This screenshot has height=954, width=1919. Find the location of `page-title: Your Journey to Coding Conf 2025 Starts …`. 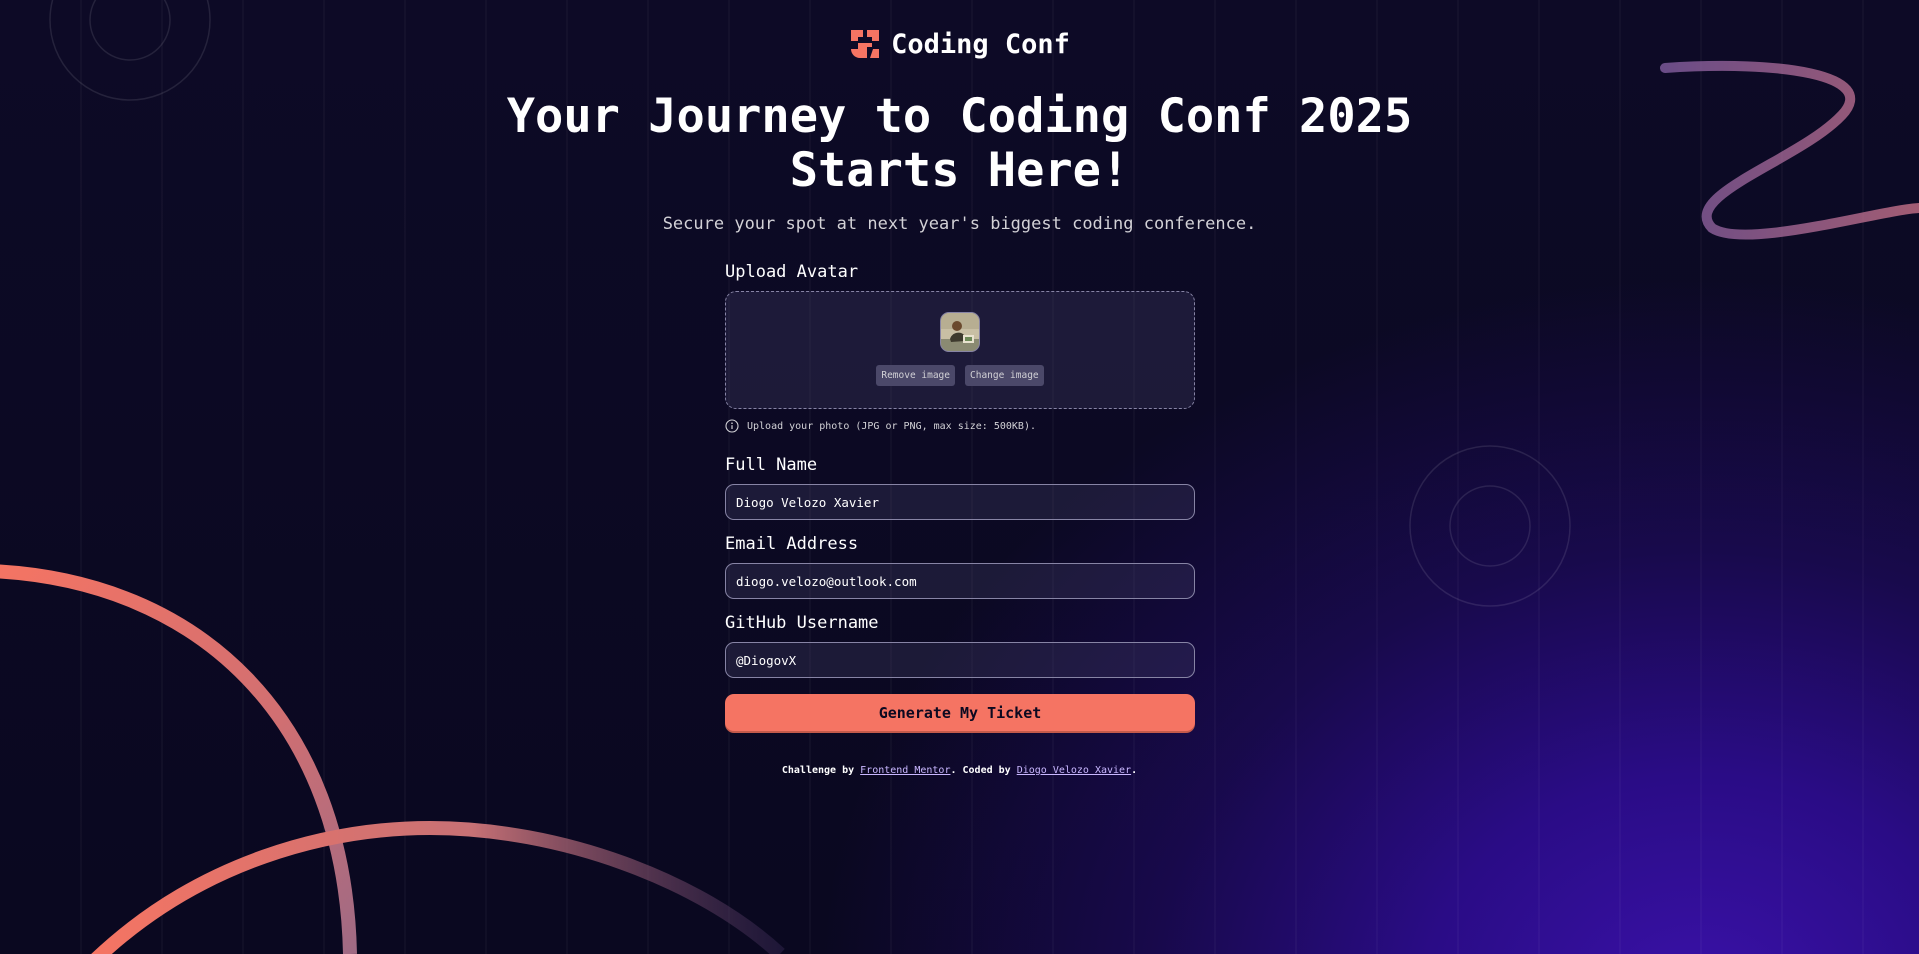

page-title: Your Journey to Coding Conf 2025 Starts … is located at coordinates (959, 144).